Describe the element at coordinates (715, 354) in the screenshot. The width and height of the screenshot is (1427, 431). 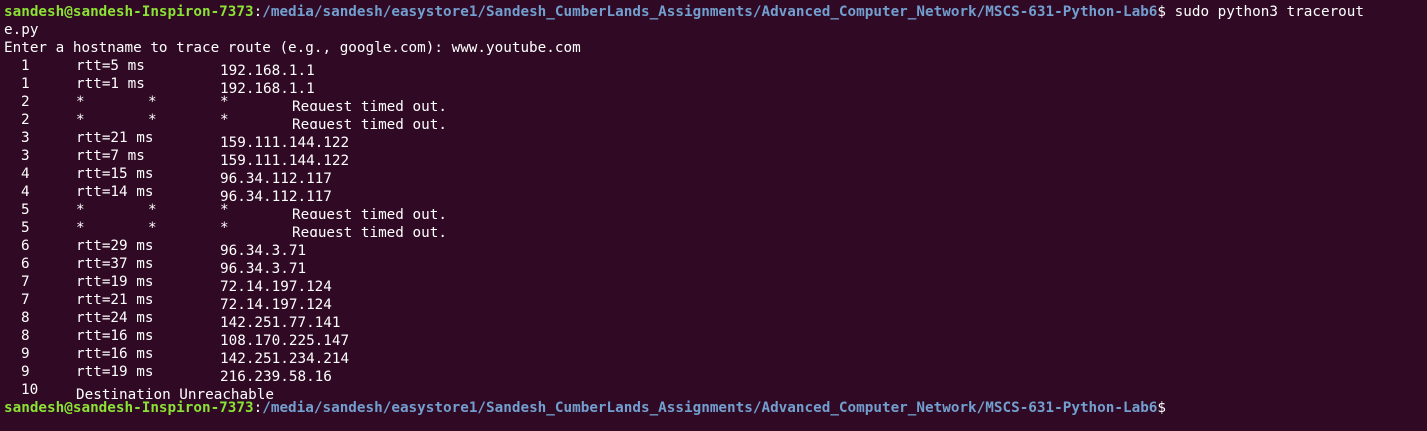
I see `trace-row: 9 rtt=16 ms 142.251.234.214` at that location.